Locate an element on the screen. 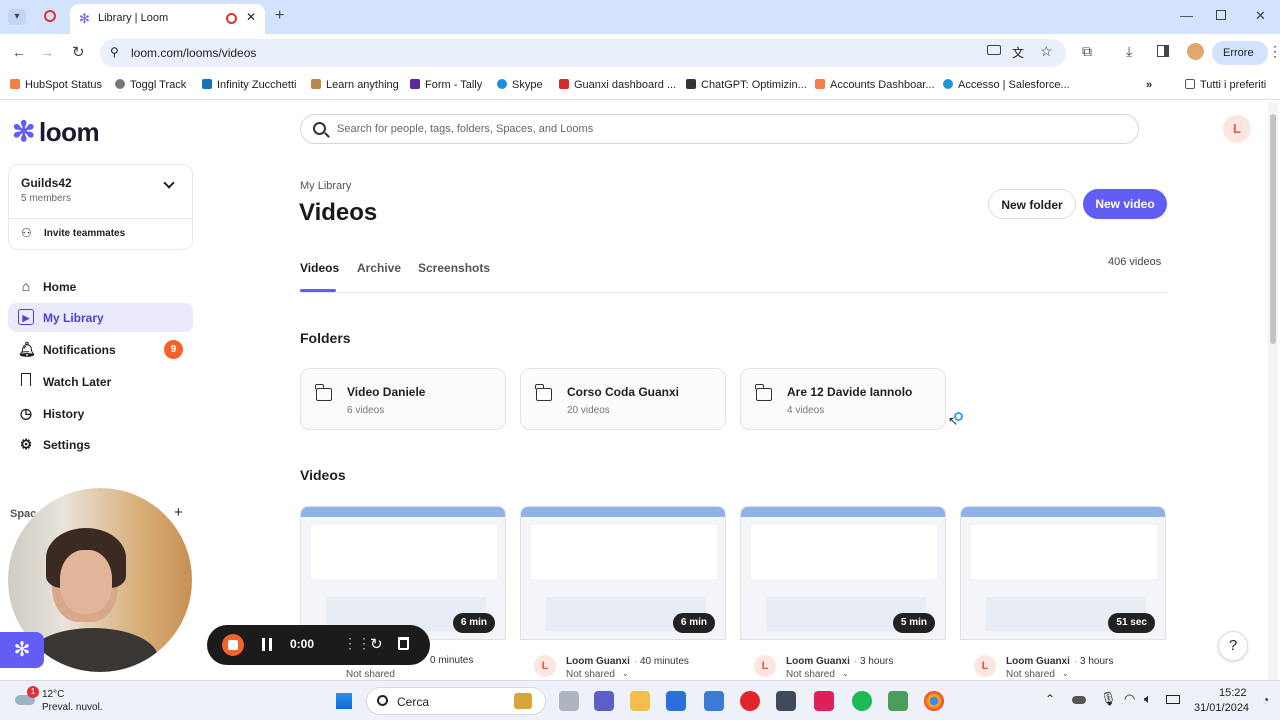 The image size is (1280, 720). download-icon: ⤓ is located at coordinates (1129, 51).